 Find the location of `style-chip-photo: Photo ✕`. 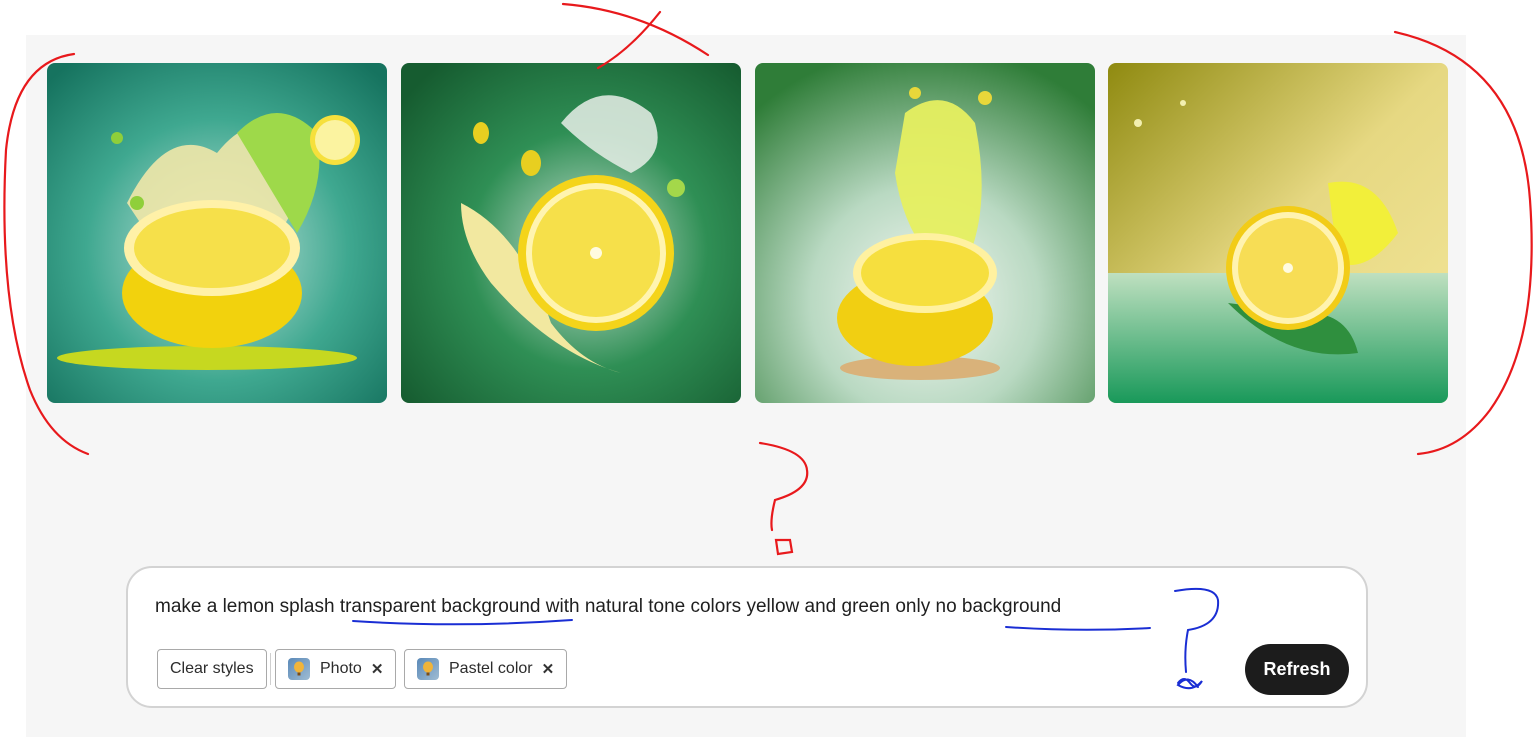

style-chip-photo: Photo ✕ is located at coordinates (336, 669).